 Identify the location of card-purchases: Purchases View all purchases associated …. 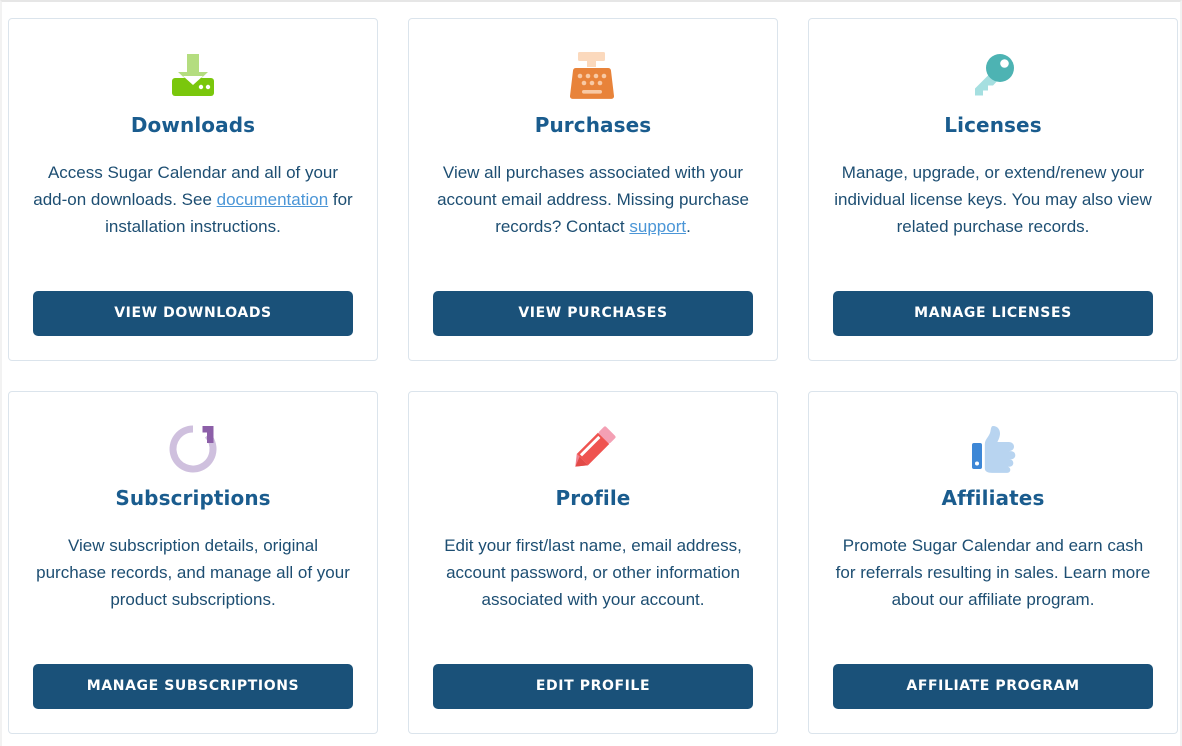
(593, 189).